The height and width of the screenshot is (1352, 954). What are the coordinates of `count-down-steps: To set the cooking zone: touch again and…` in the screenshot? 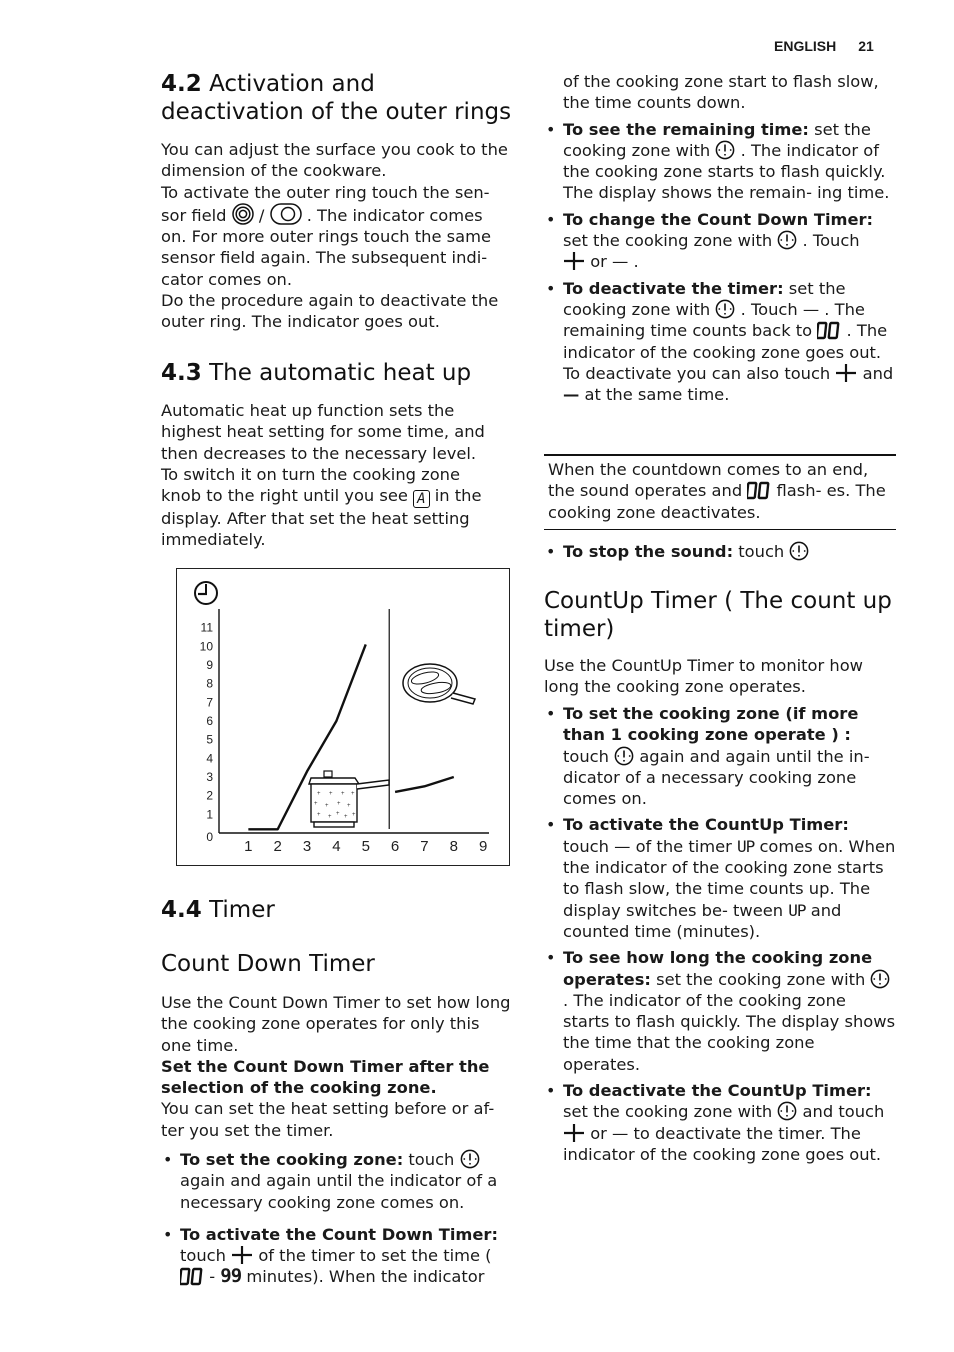 It's located at (337, 1218).